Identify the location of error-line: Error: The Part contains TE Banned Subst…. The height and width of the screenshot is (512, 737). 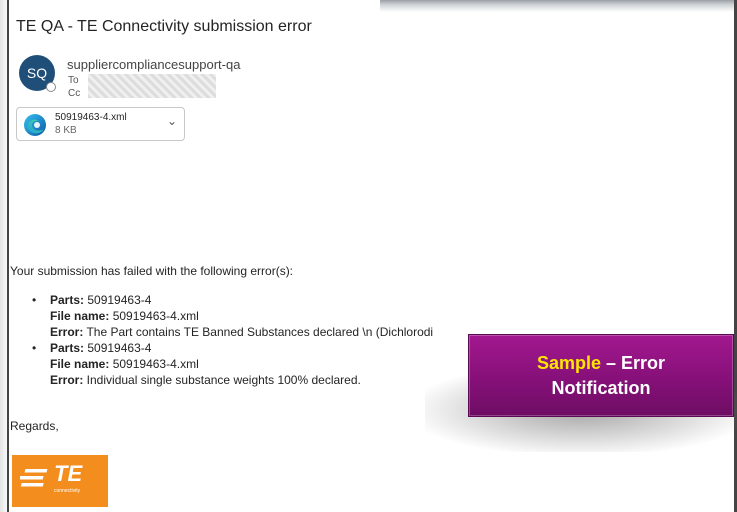
(232, 332).